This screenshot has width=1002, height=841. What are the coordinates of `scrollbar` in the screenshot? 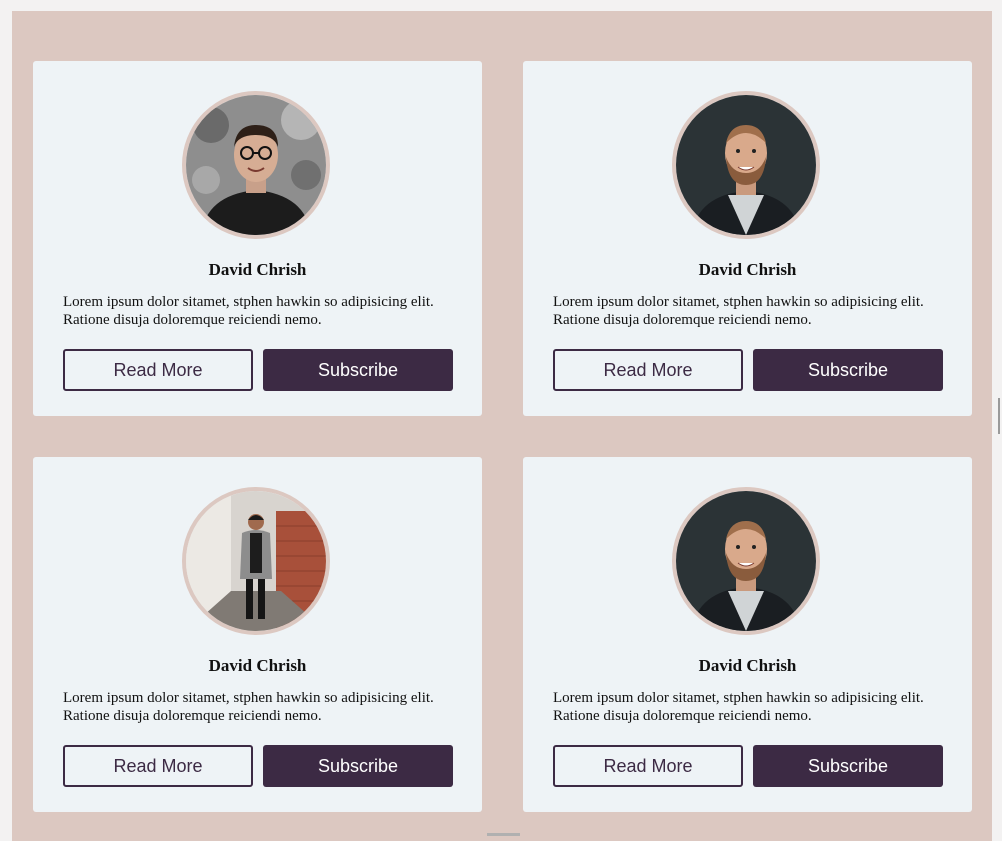 It's located at (999, 416).